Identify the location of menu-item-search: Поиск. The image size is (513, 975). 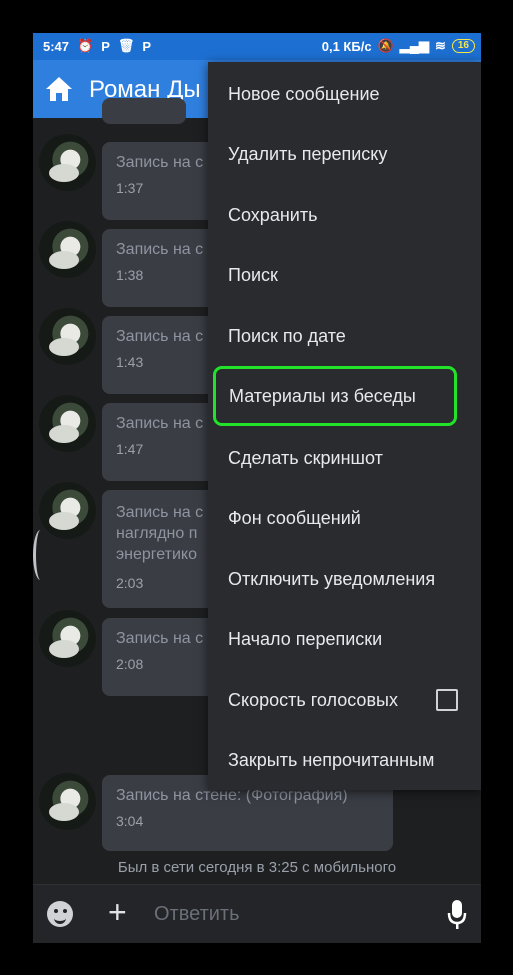
(344, 275).